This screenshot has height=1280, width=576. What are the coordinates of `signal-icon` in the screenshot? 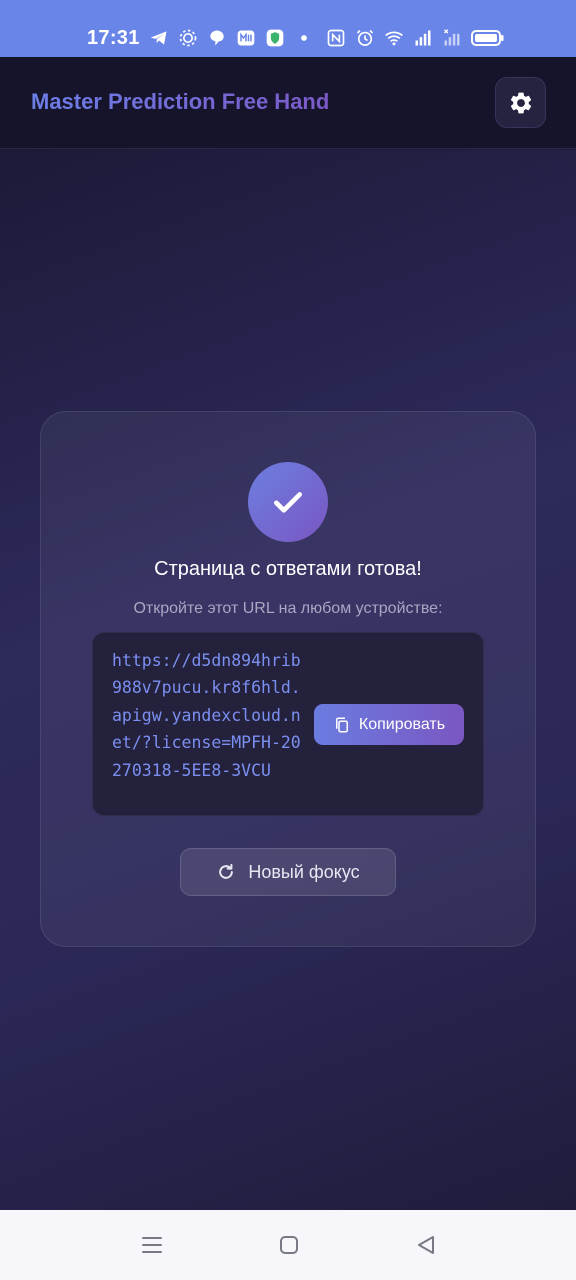 It's located at (423, 38).